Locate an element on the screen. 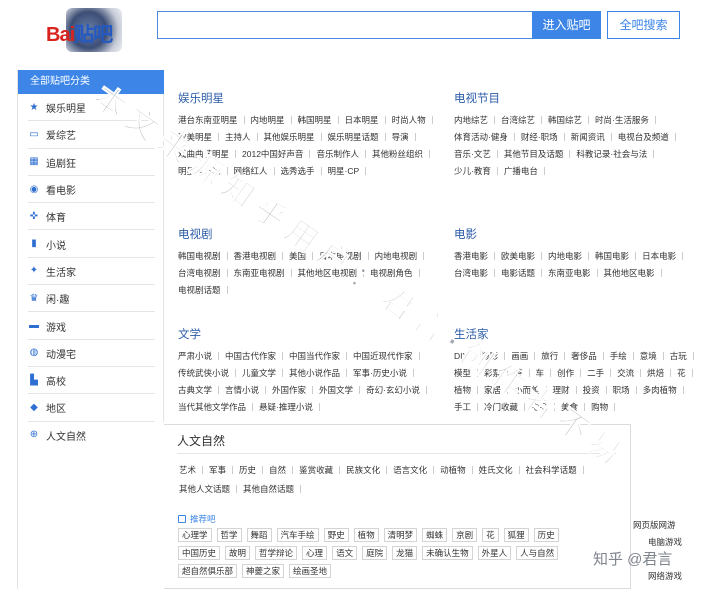 Image resolution: width=720 pixels, height=589 pixels. category-tag-link: 创作 is located at coordinates (572, 373).